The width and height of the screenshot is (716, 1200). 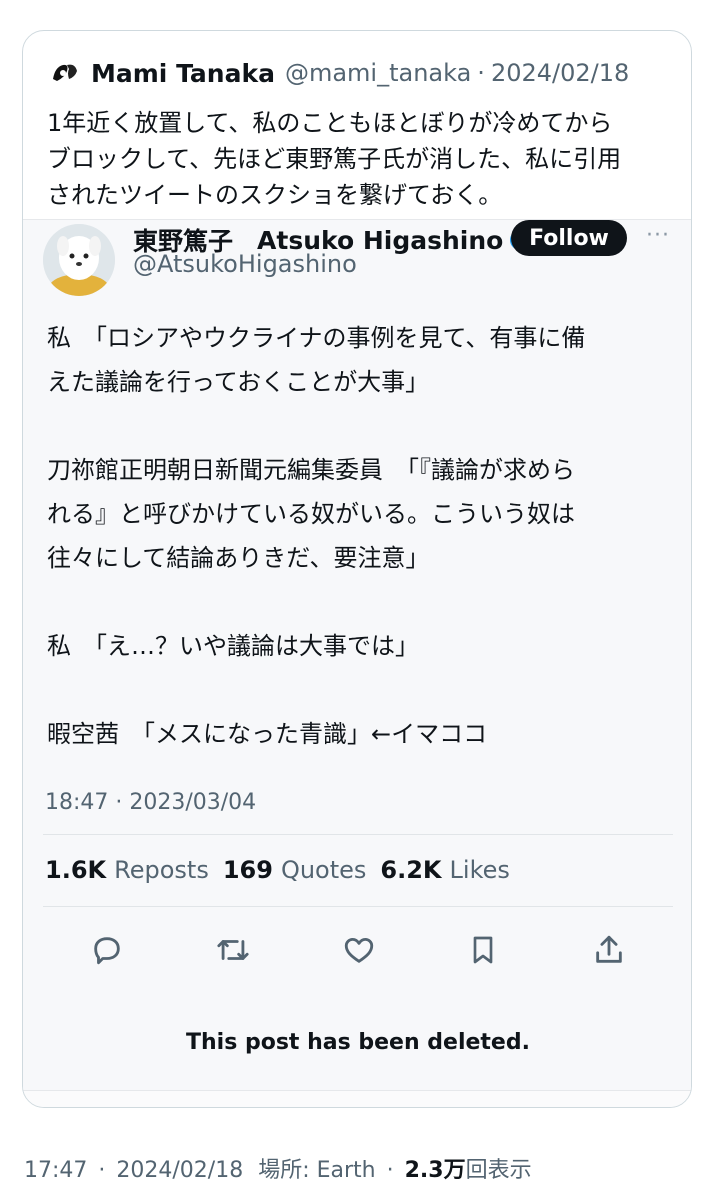 What do you see at coordinates (247, 870) in the screenshot?
I see `quotes-count: 169` at bounding box center [247, 870].